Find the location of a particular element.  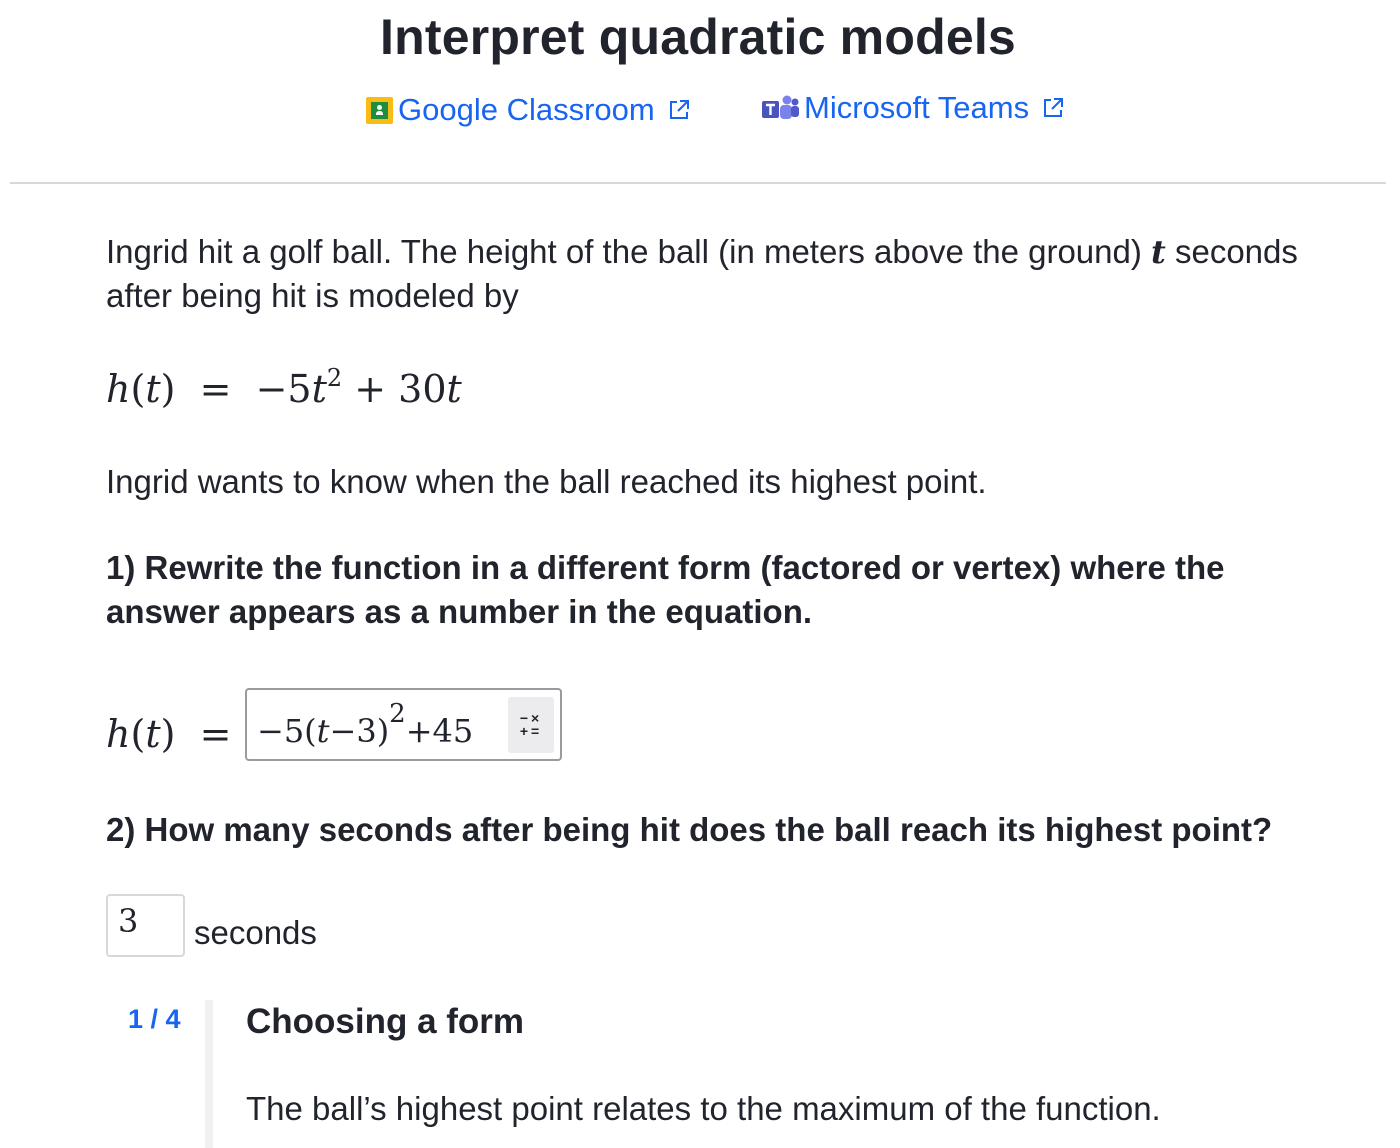

share-google-classroom-link: Google Classroom is located at coordinates (528, 110).